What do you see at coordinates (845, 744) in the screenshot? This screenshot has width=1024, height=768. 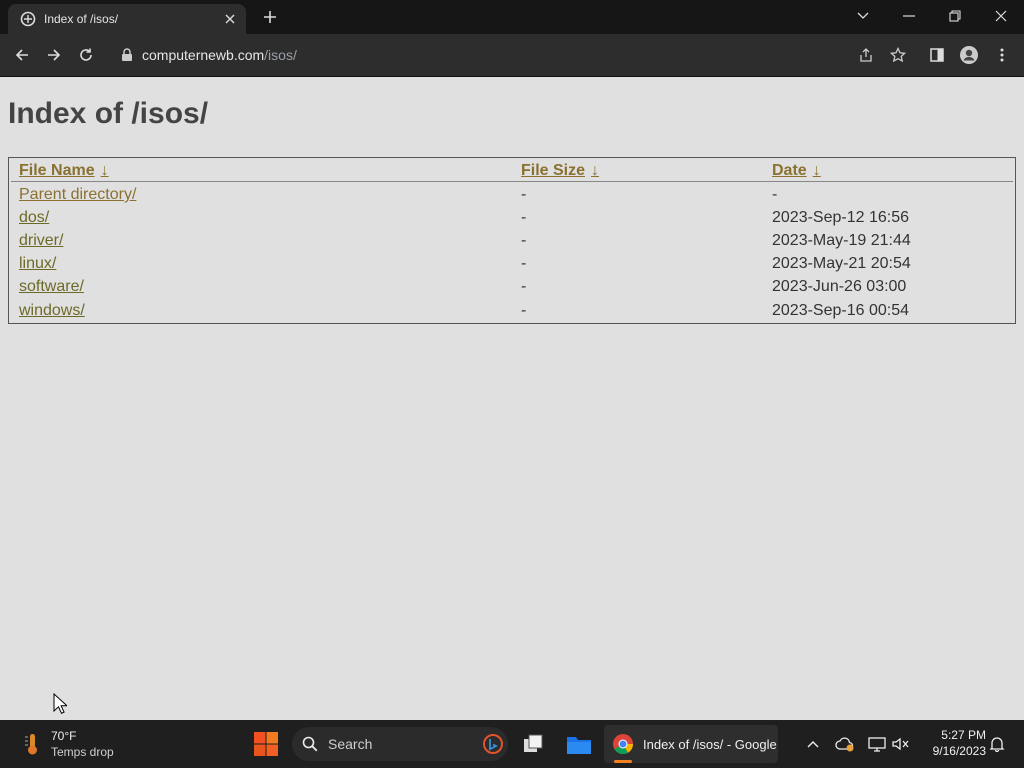 I see `onedrive-icon` at bounding box center [845, 744].